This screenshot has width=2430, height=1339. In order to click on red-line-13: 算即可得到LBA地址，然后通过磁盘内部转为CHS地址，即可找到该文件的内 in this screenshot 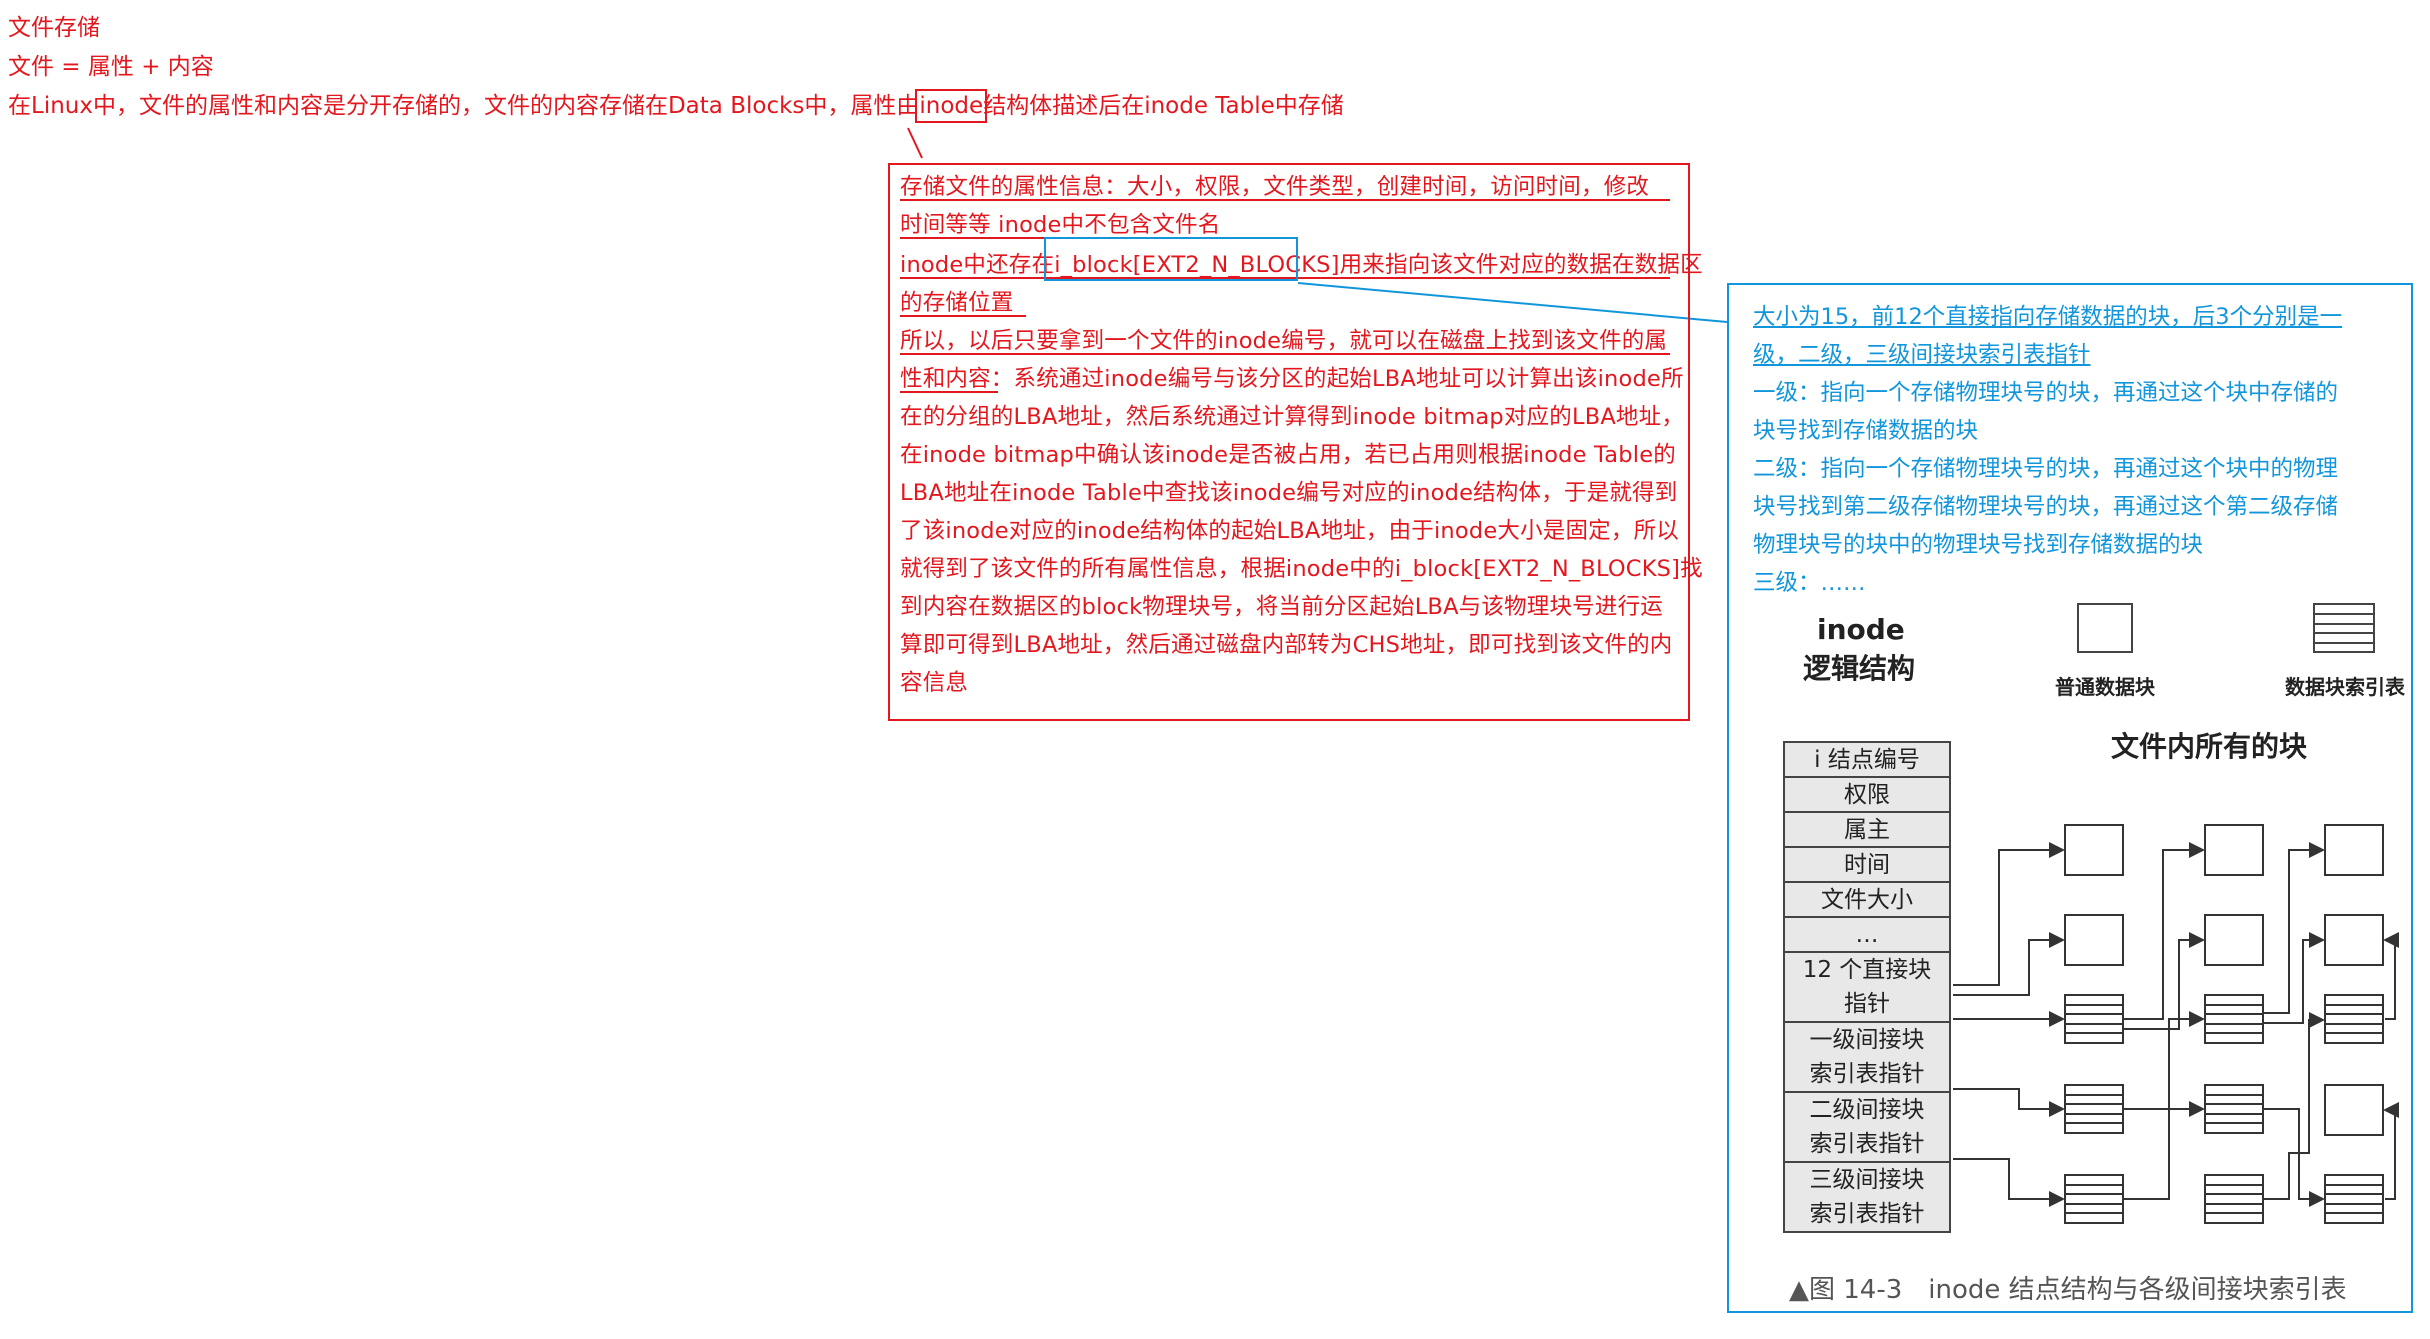, I will do `click(1286, 645)`.